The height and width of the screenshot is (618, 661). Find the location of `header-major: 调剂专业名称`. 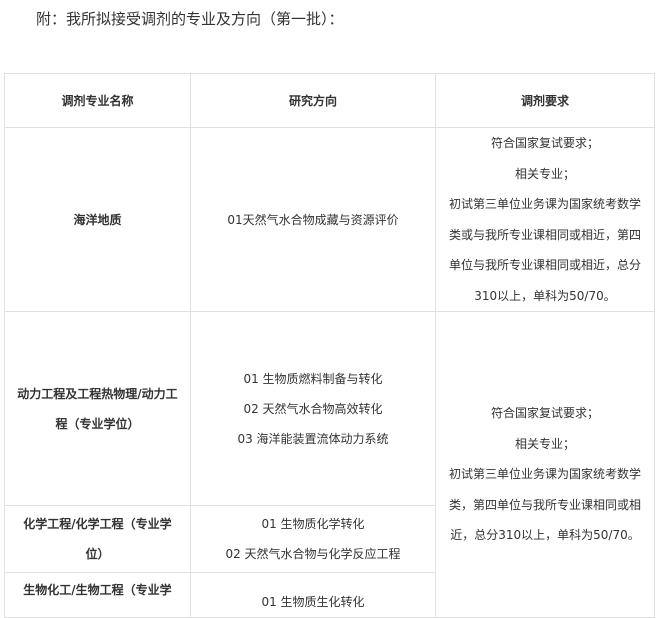

header-major: 调剂专业名称 is located at coordinates (97, 100).